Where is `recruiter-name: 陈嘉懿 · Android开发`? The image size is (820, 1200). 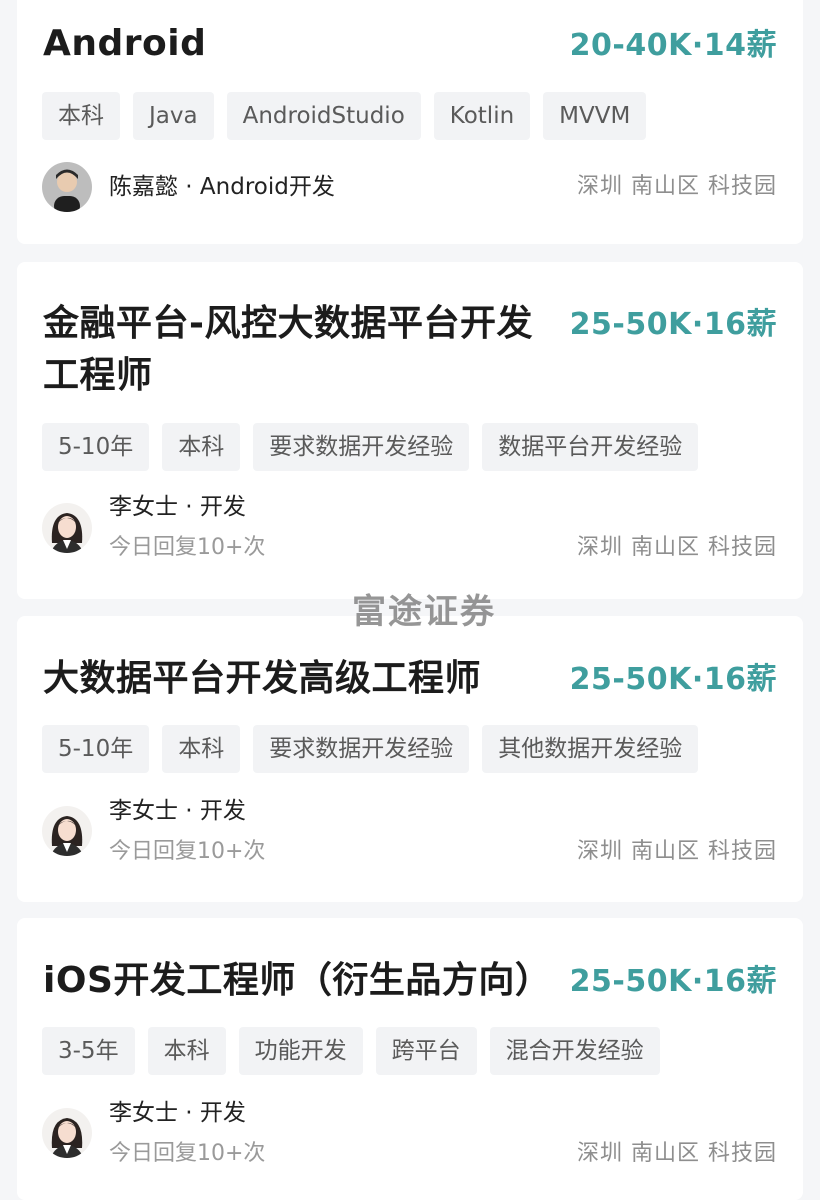 recruiter-name: 陈嘉懿 · Android开发 is located at coordinates (222, 187).